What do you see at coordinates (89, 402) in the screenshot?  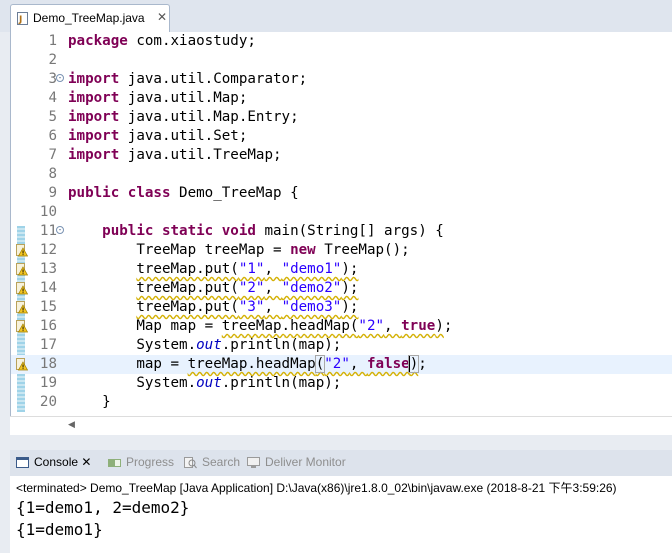 I see `code-text: }` at bounding box center [89, 402].